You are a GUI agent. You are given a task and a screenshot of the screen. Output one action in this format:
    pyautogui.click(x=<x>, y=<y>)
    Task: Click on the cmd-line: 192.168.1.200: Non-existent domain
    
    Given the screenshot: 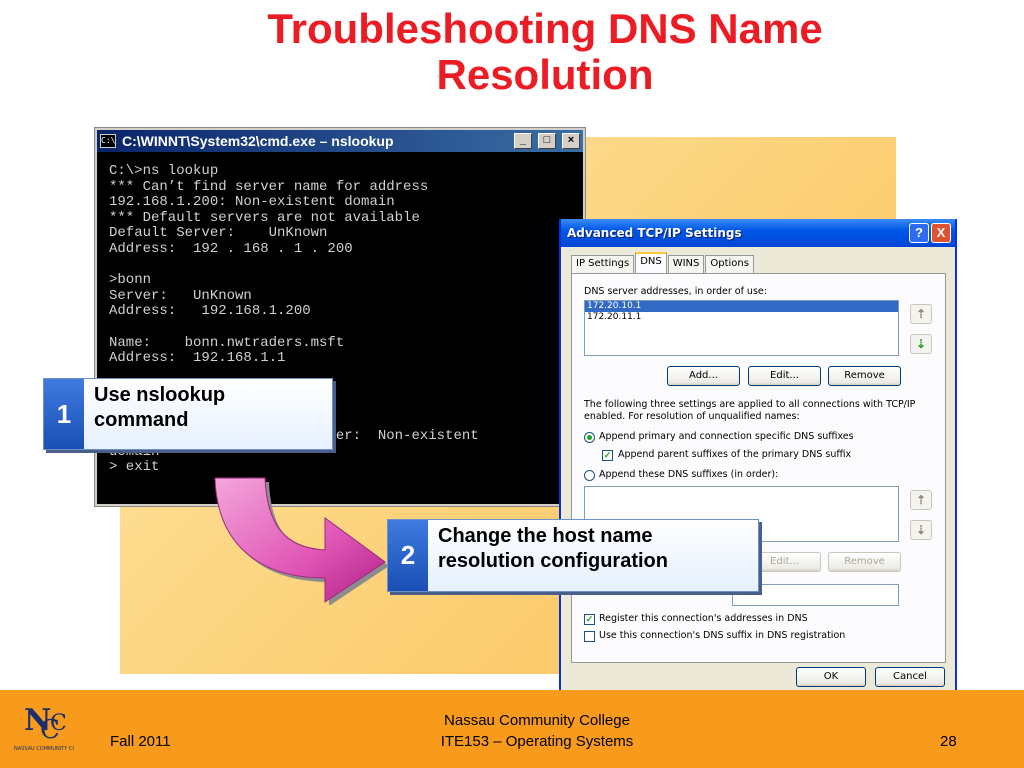 What is the action you would take?
    pyautogui.click(x=252, y=202)
    